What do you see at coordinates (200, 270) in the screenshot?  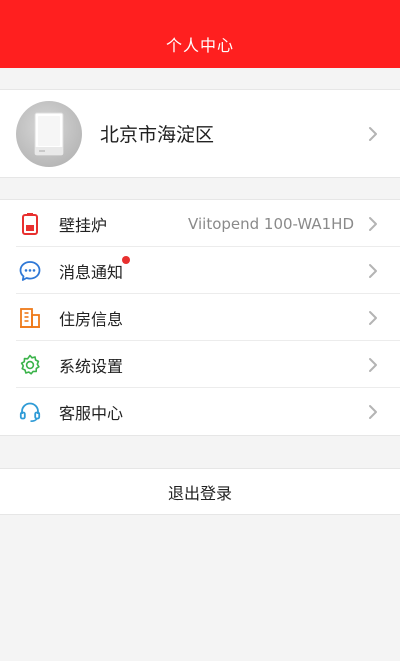 I see `menu-item-messages: 消息通知` at bounding box center [200, 270].